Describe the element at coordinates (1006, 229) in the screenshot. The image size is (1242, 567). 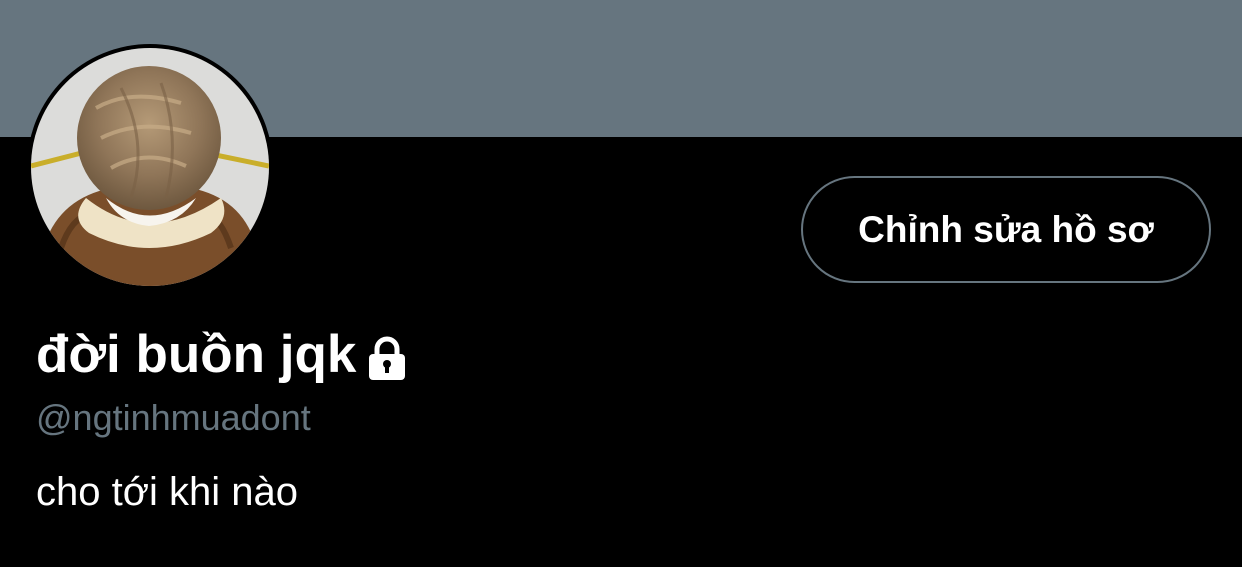
I see `edit-profile-button: Chỉnh sửa hồ sơ` at that location.